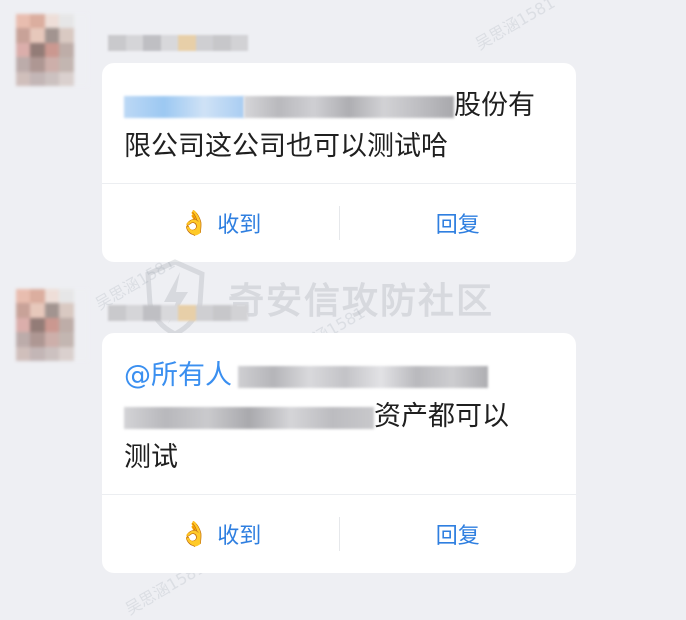 The width and height of the screenshot is (686, 620). I want to click on message-line2: 限公司这公司也可以测试哈, so click(286, 146).